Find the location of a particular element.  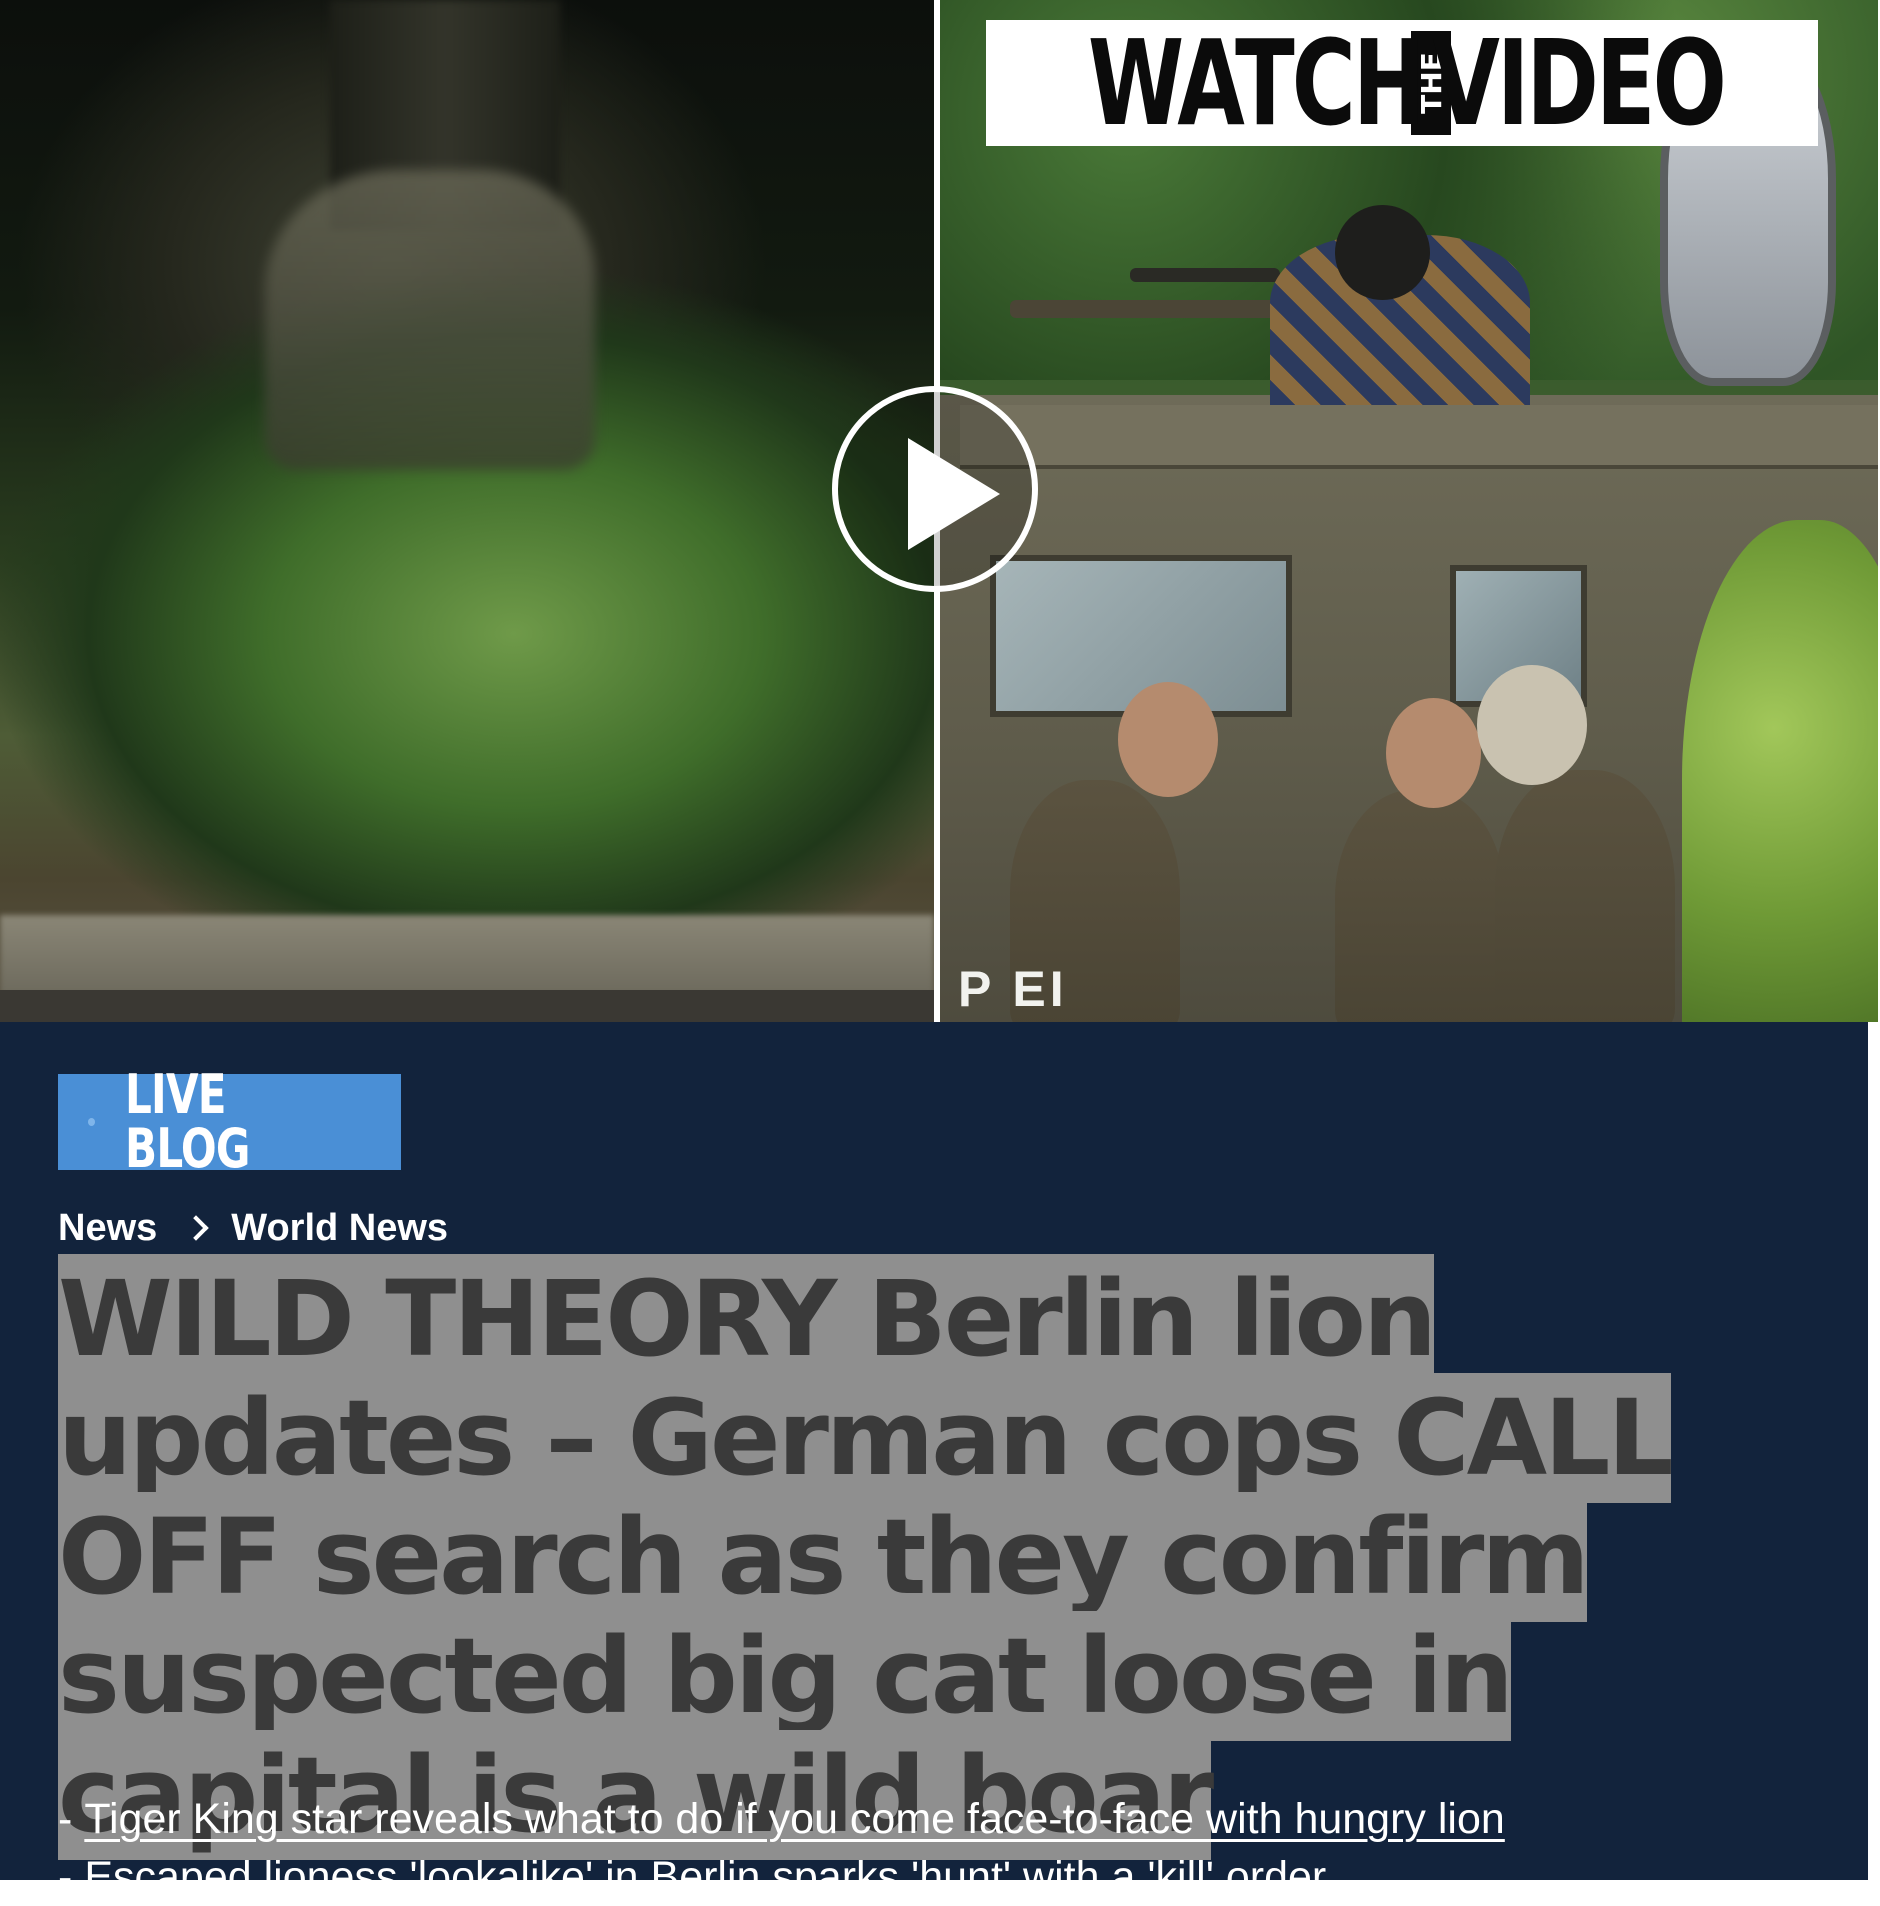

chevron-right-icon is located at coordinates (196, 1228).